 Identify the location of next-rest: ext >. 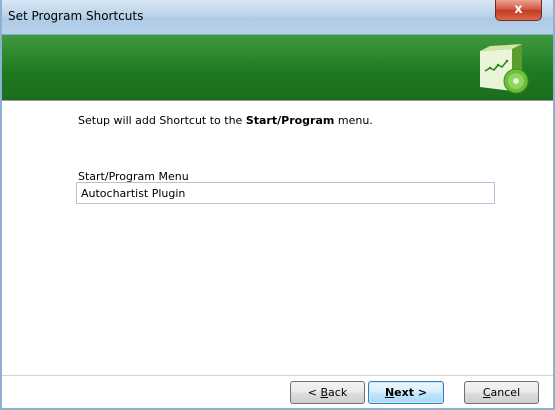
(411, 392).